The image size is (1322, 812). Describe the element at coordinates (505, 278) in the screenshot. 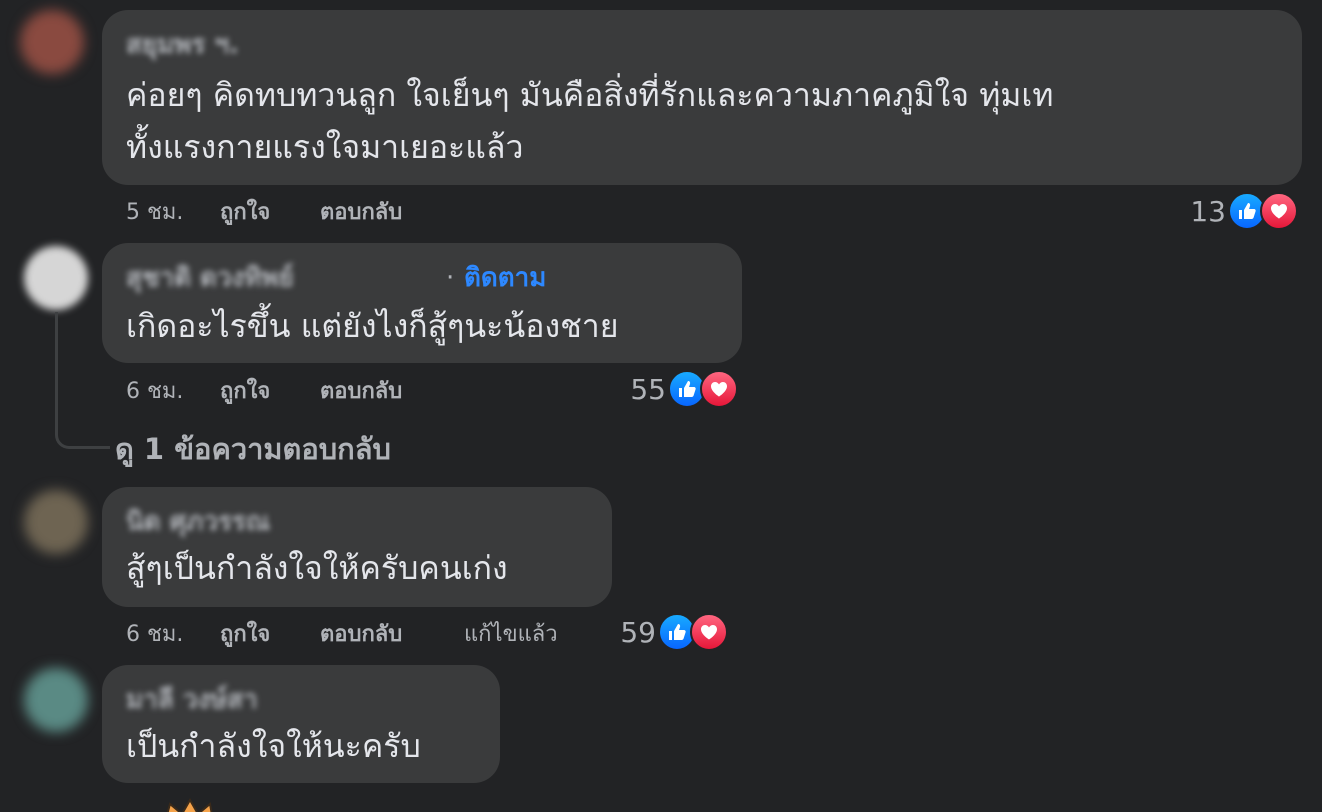

I see `follow-button: ติดตาม` at that location.